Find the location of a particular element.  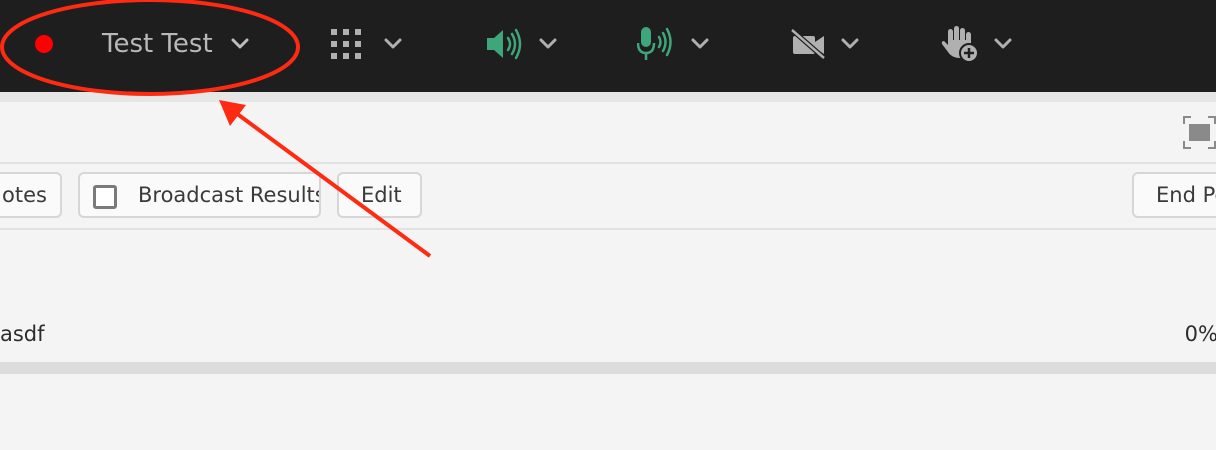

notes-button: otes is located at coordinates (31, 195).